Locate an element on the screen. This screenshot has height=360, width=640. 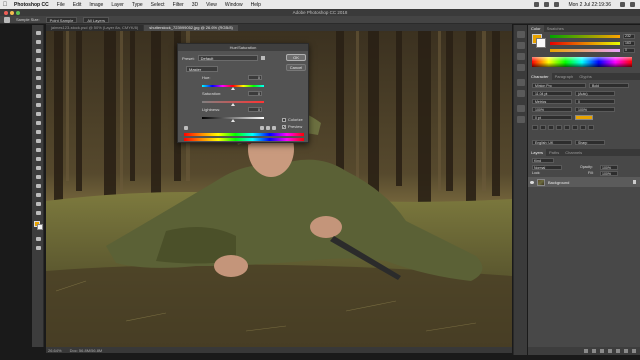
superscript-button is located at coordinates (567, 127).